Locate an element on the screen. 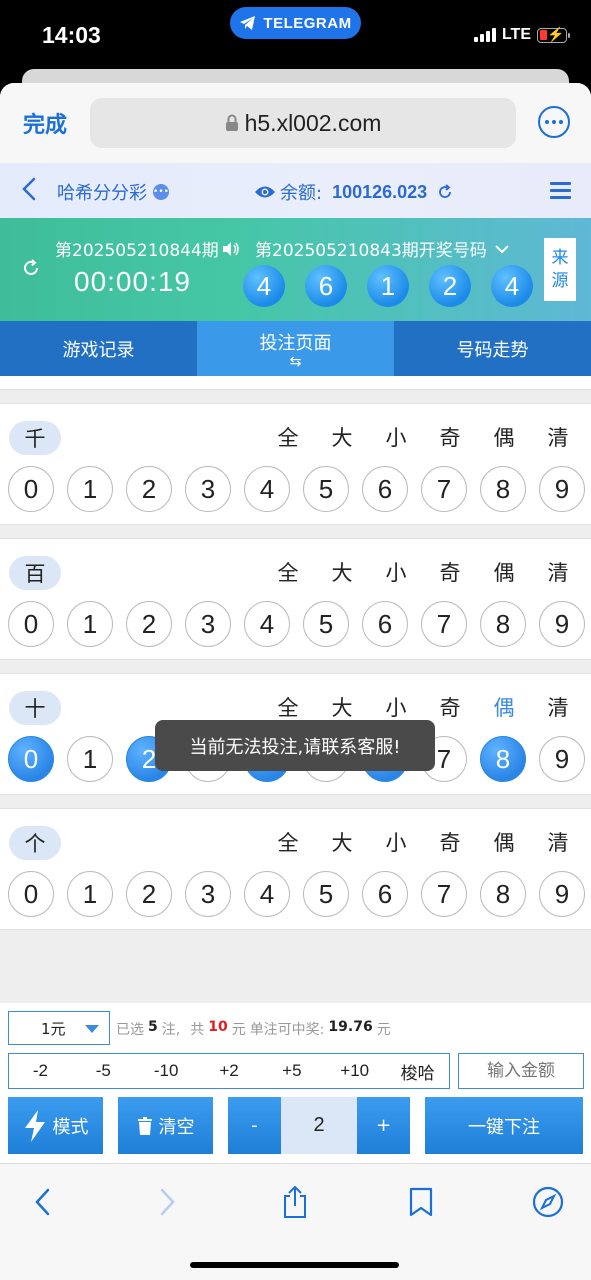 This screenshot has height=1280, width=591. quick-amount-button: +2 is located at coordinates (229, 1071).